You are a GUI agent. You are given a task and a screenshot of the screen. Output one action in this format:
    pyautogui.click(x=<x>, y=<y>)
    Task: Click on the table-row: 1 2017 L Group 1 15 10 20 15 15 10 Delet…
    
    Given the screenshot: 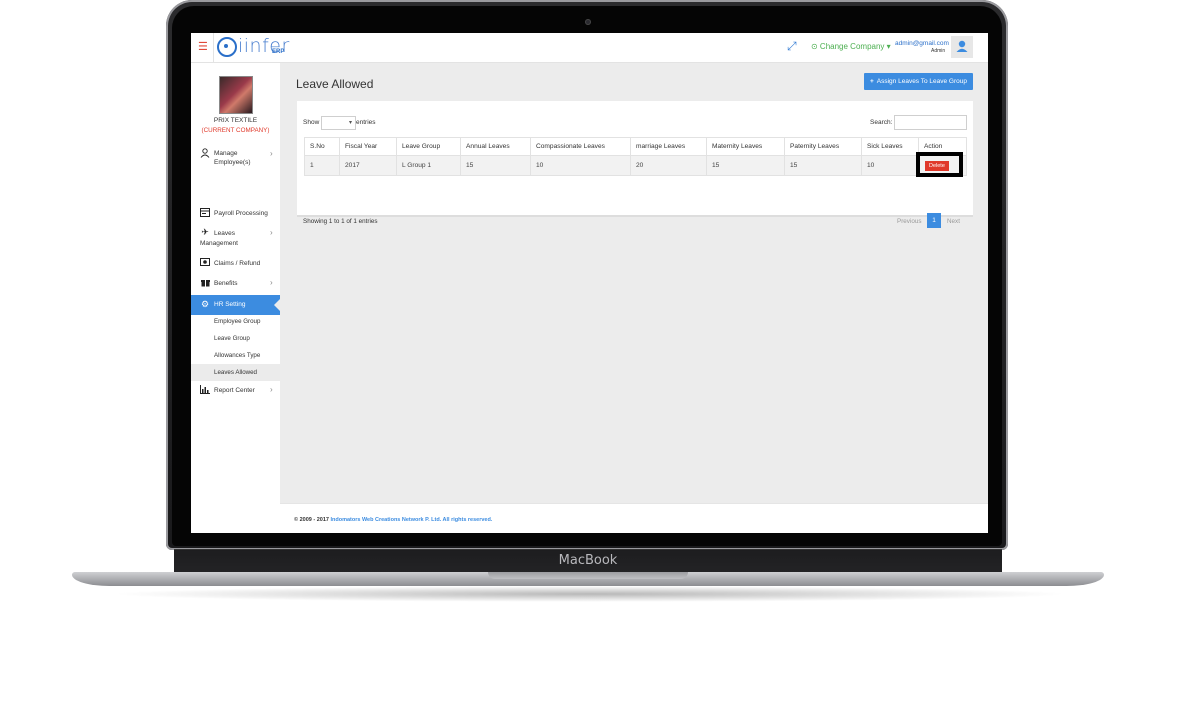 What is the action you would take?
    pyautogui.click(x=635, y=165)
    